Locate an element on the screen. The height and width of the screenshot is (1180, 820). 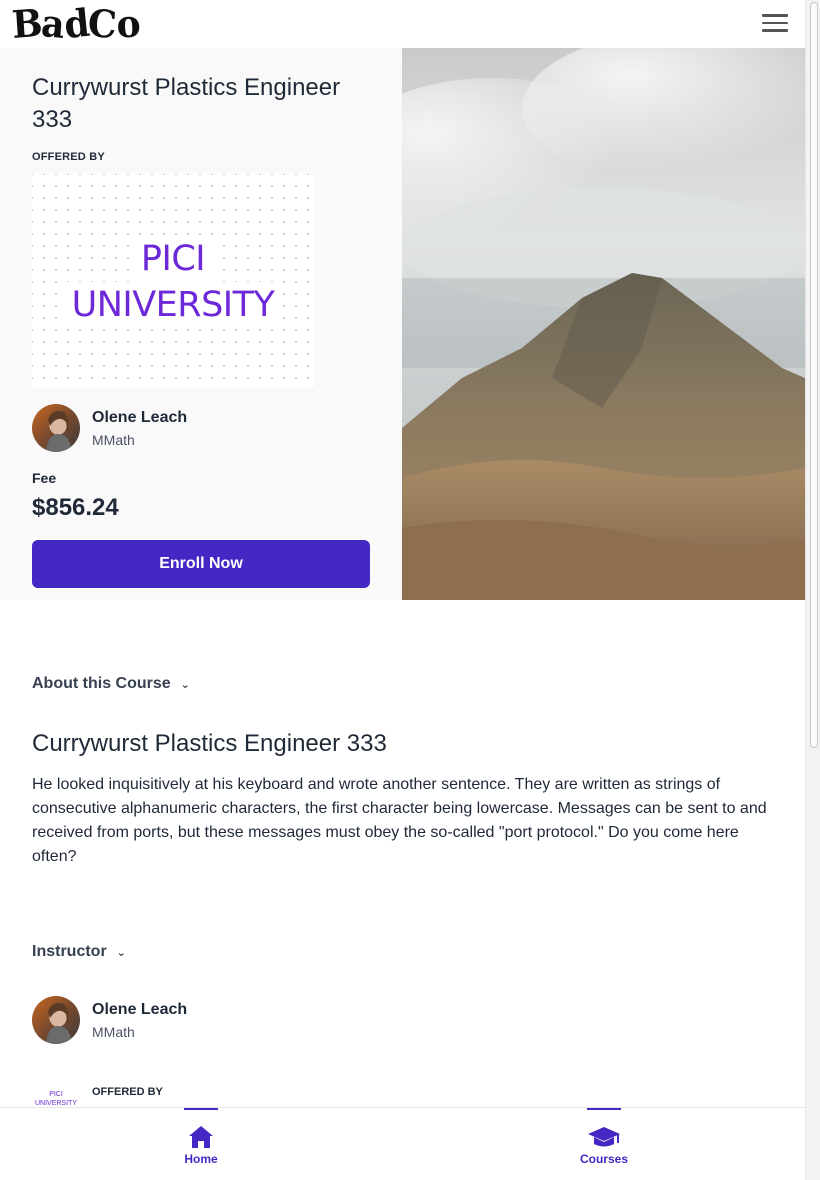
university-logo: PICI UNIVERSITY is located at coordinates (173, 282).